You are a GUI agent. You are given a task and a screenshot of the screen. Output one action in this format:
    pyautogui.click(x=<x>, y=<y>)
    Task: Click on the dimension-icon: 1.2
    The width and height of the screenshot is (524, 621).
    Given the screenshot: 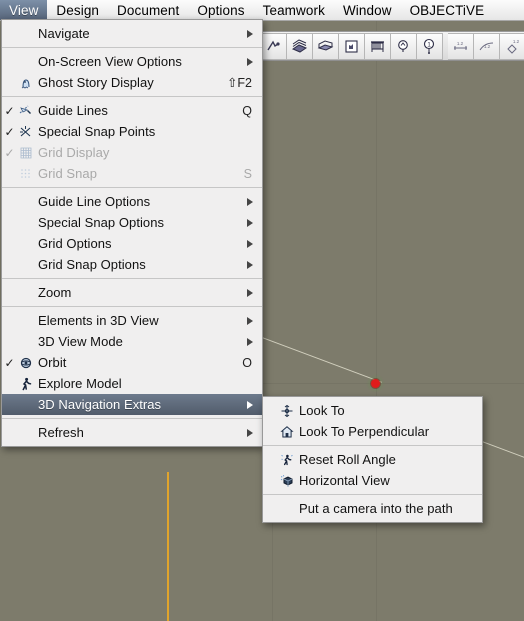 What is the action you would take?
    pyautogui.click(x=461, y=46)
    